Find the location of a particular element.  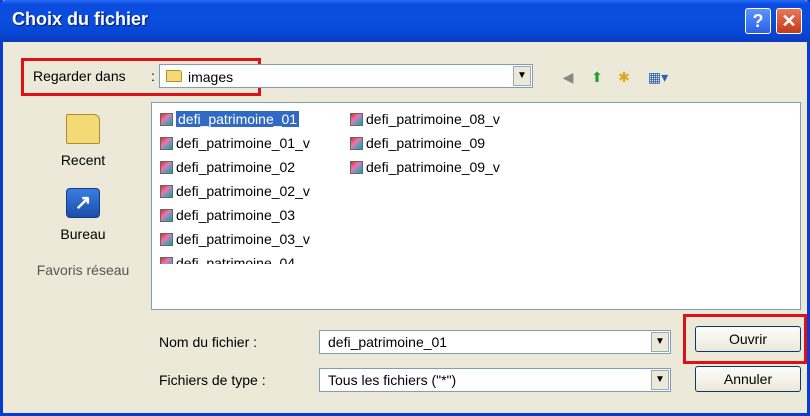

filetype-select: Tous les fichiers ("*") ▼ is located at coordinates (495, 380).